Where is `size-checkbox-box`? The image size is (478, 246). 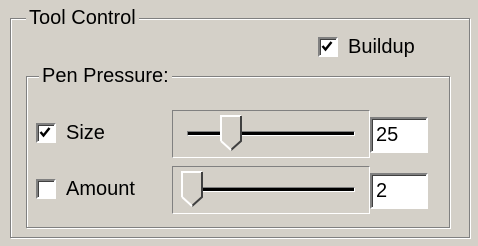 size-checkbox-box is located at coordinates (46, 133).